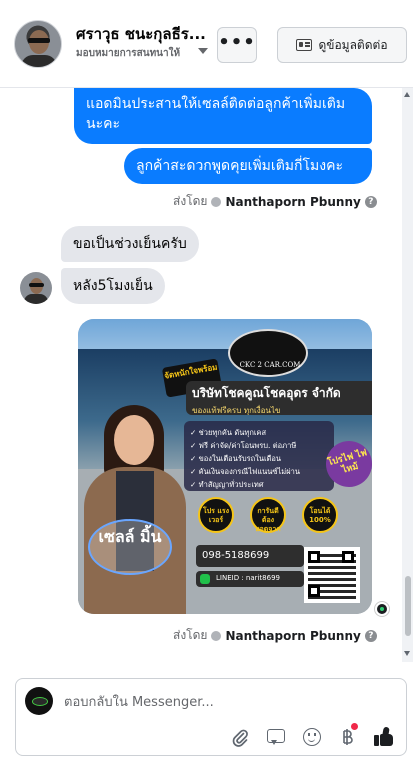 The width and height of the screenshot is (413, 762). Describe the element at coordinates (407, 375) in the screenshot. I see `scrollbar` at that location.